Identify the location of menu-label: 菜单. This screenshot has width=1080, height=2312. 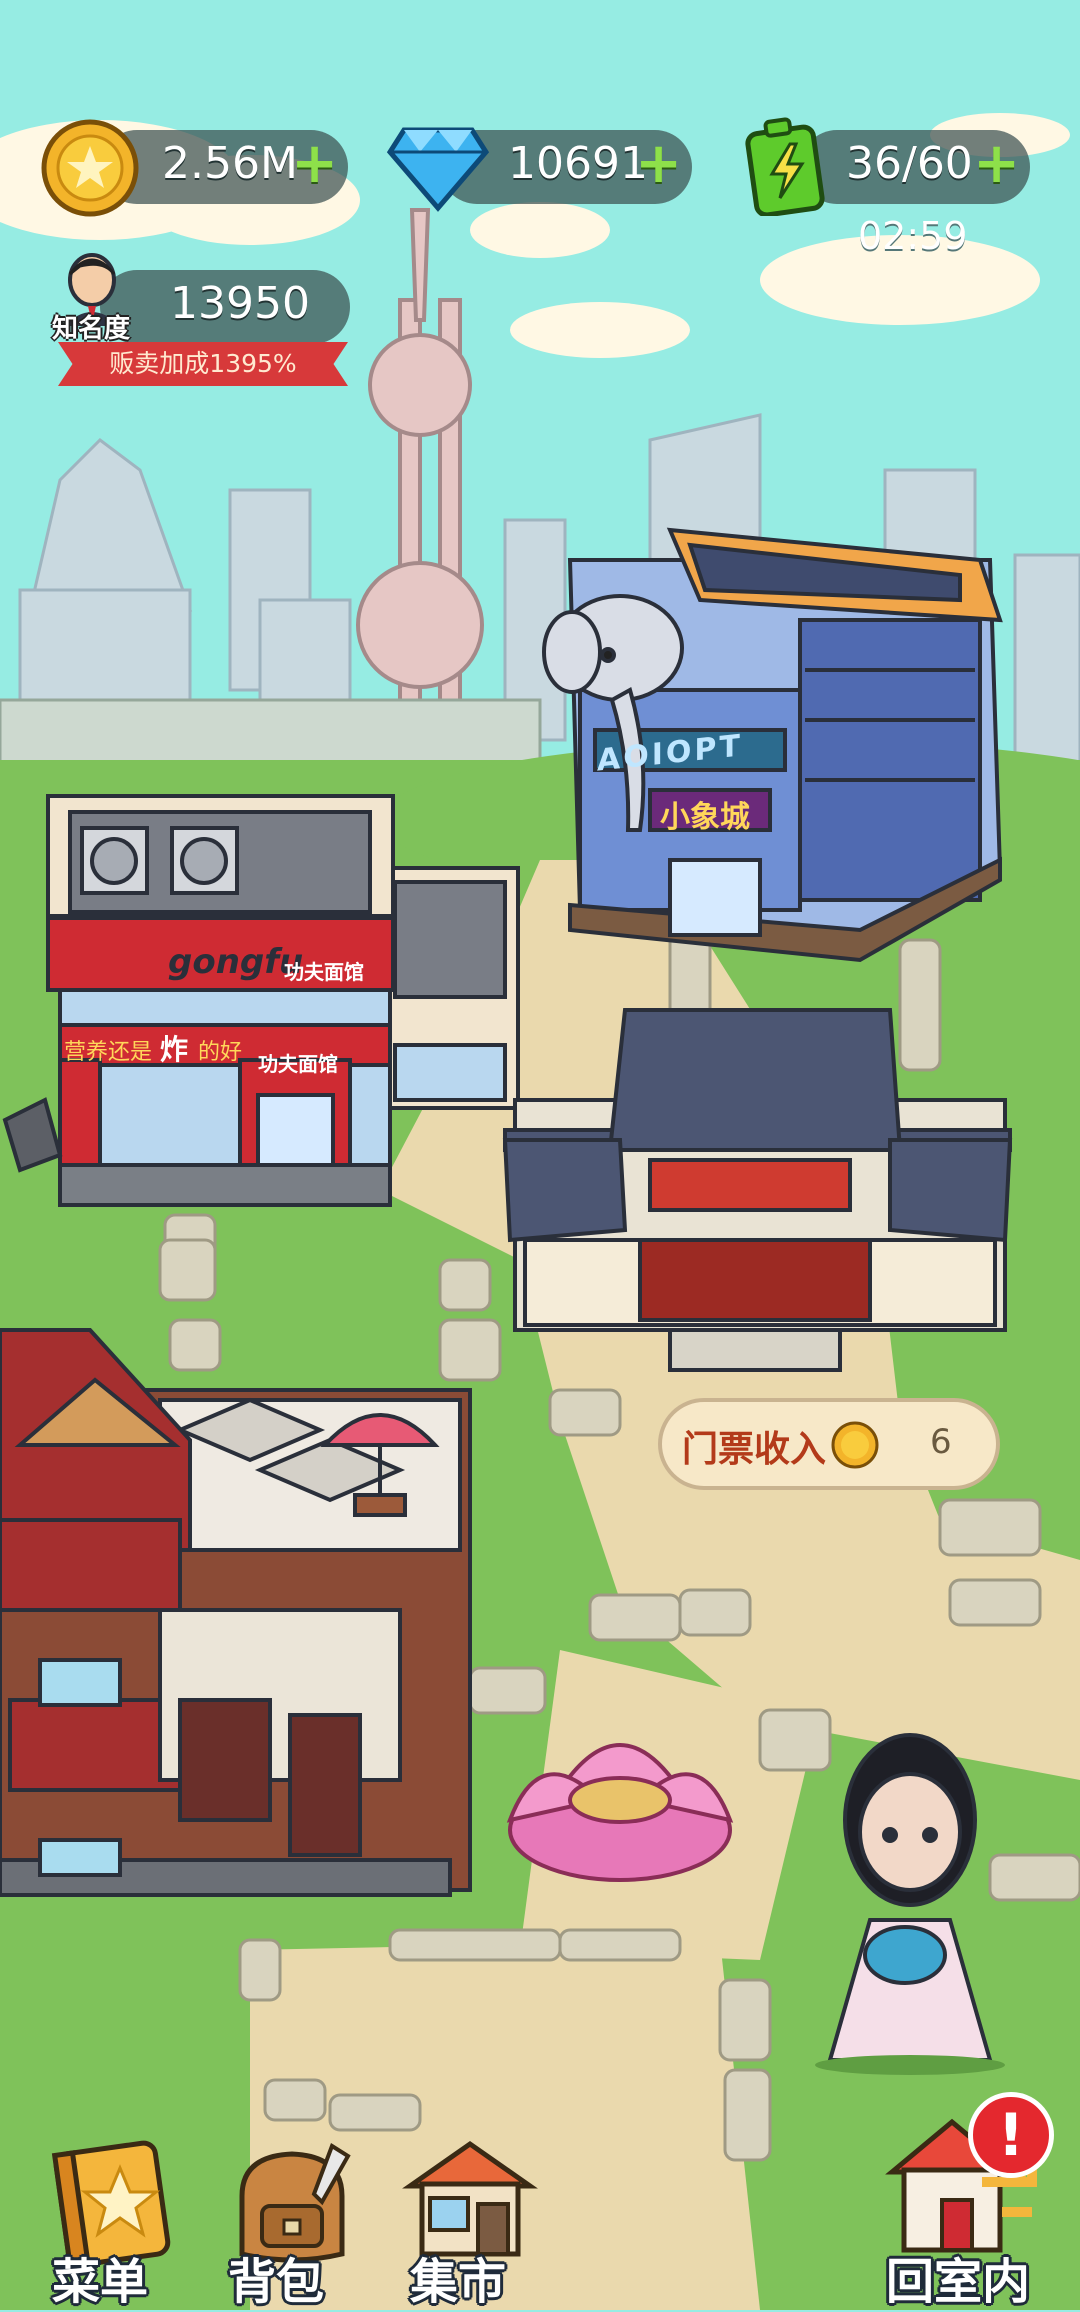
(100, 2282).